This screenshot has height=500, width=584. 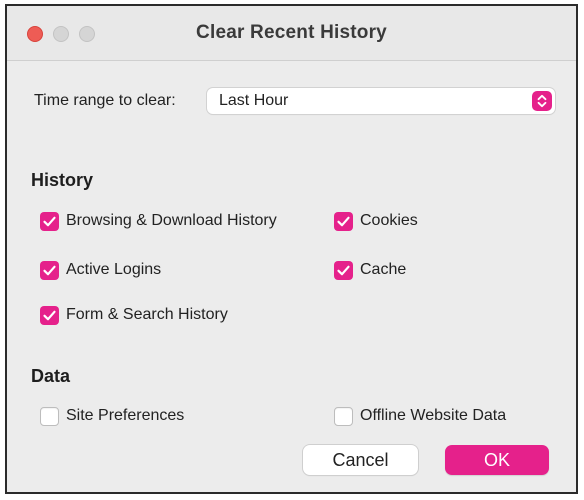 What do you see at coordinates (381, 101) in the screenshot?
I see `time-range-select: Last Hour` at bounding box center [381, 101].